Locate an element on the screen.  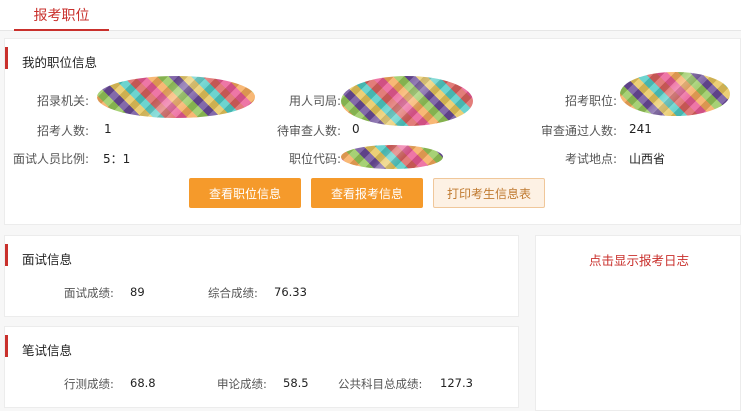
redacted-recruiting-agency is located at coordinates (176, 97).